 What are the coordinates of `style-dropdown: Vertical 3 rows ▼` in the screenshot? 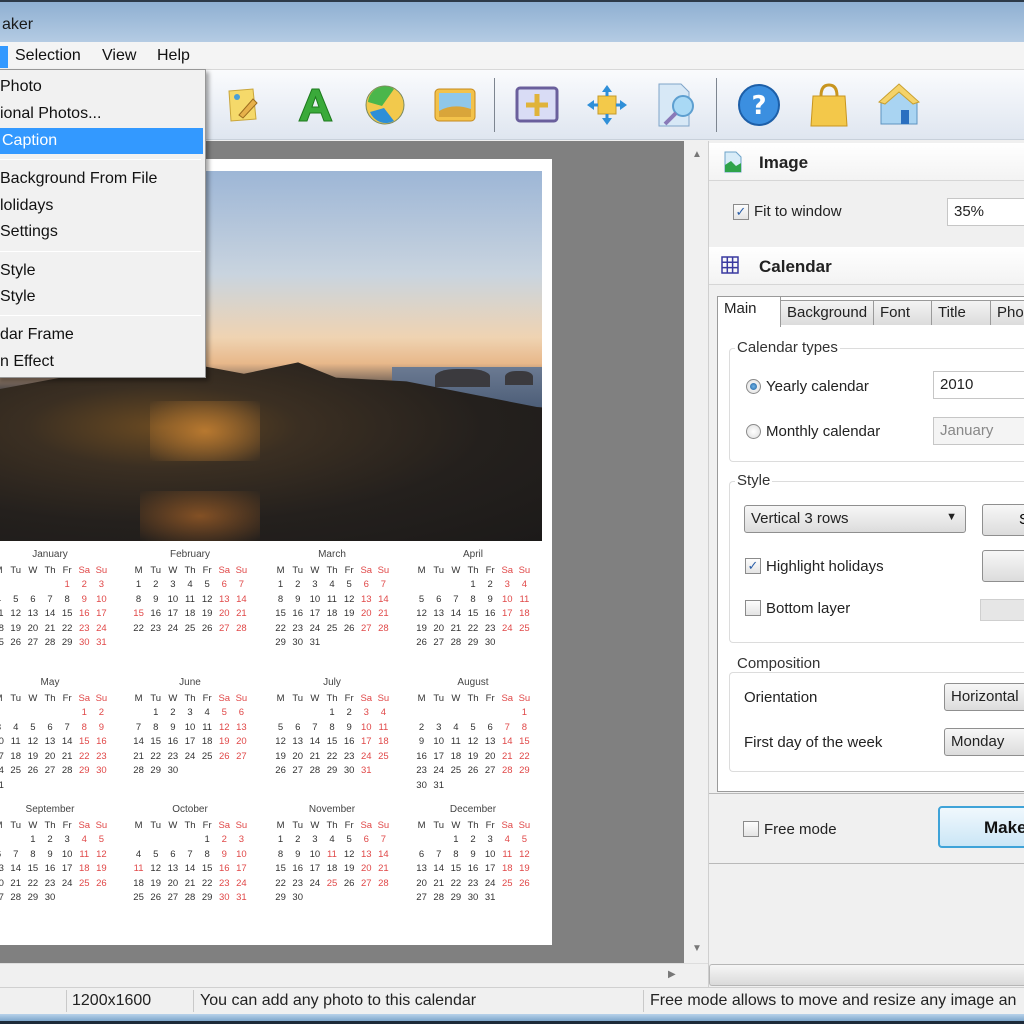 It's located at (855, 519).